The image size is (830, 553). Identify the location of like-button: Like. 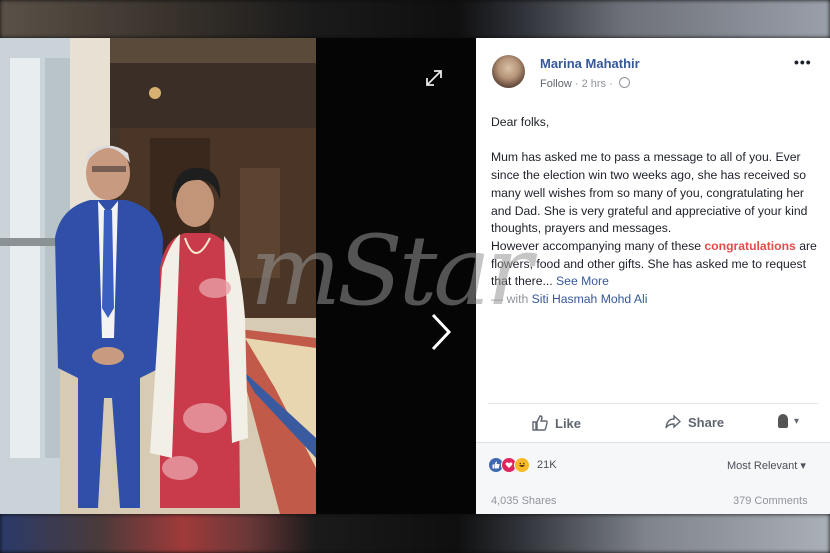
(556, 423).